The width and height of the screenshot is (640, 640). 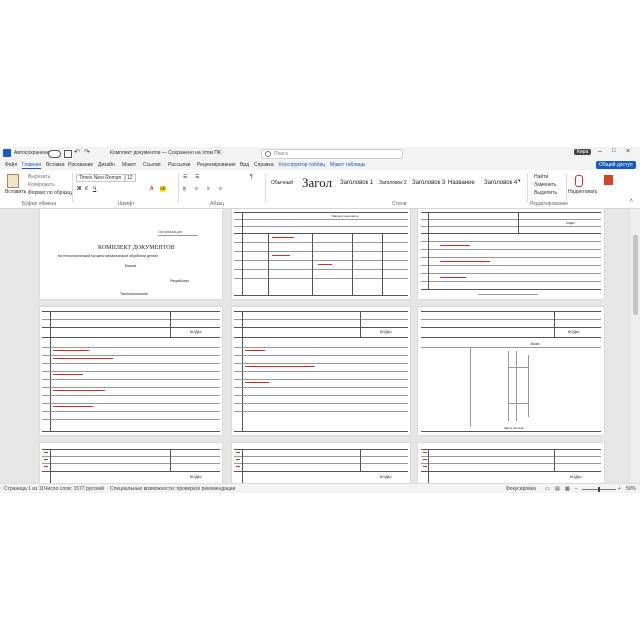 I want to click on ribbon-collapse-icon: ˄, so click(x=631, y=201).